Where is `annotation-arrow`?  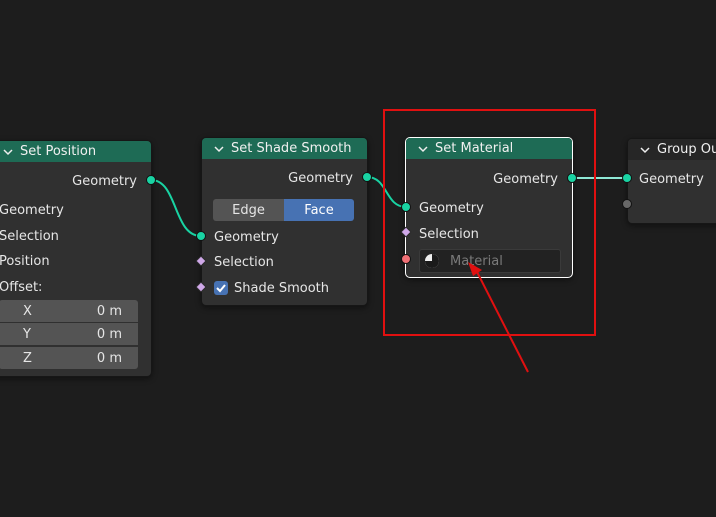 annotation-arrow is located at coordinates (498, 317).